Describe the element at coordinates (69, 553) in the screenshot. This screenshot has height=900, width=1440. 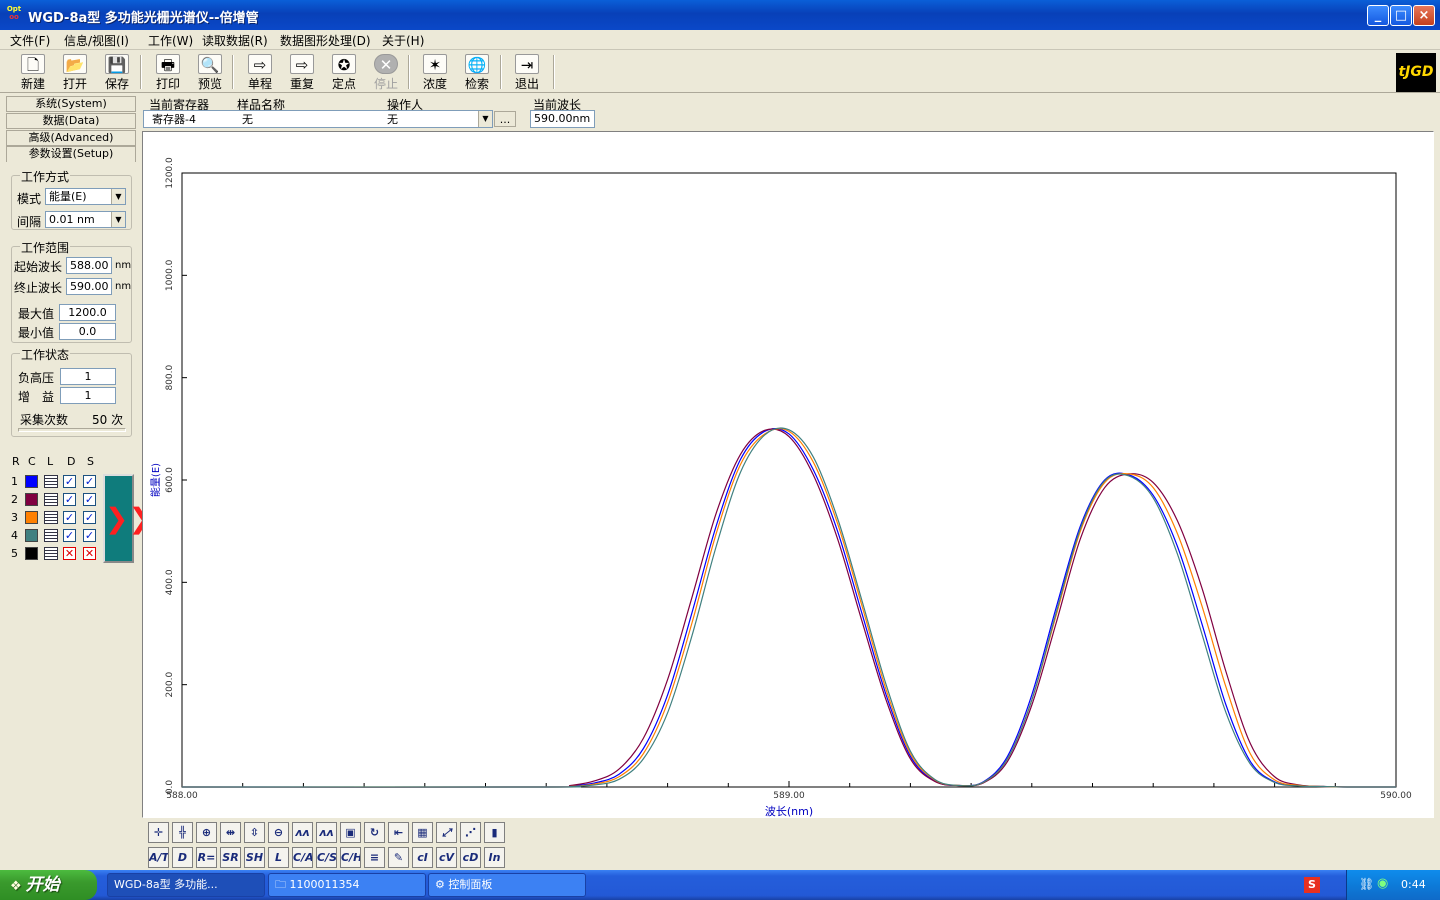
I see `curve-display-checkbox: ✕` at that location.